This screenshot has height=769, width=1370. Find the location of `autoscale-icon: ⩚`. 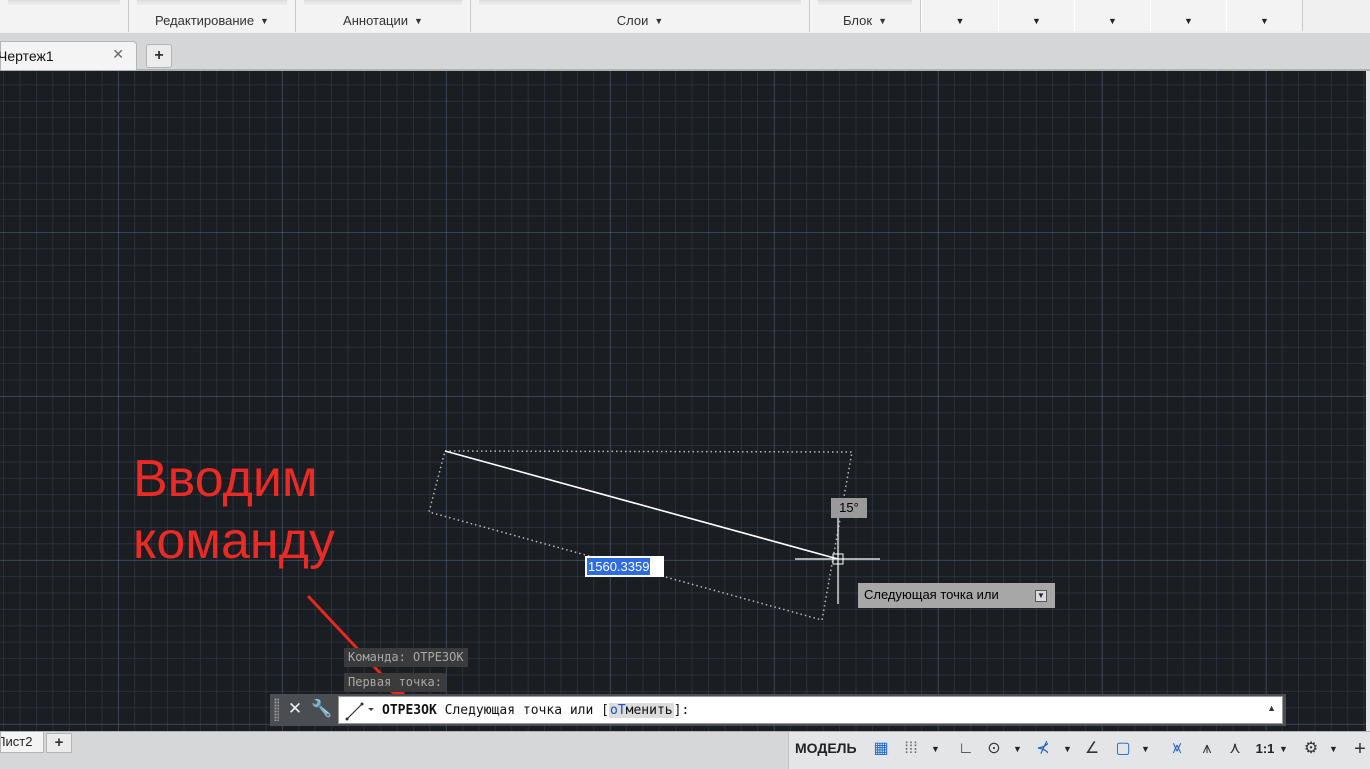

autoscale-icon: ⩚ is located at coordinates (1207, 749).